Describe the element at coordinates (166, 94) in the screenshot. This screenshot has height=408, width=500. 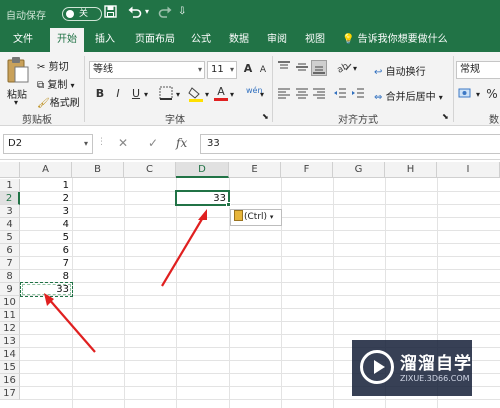
I see `borders-icon` at that location.